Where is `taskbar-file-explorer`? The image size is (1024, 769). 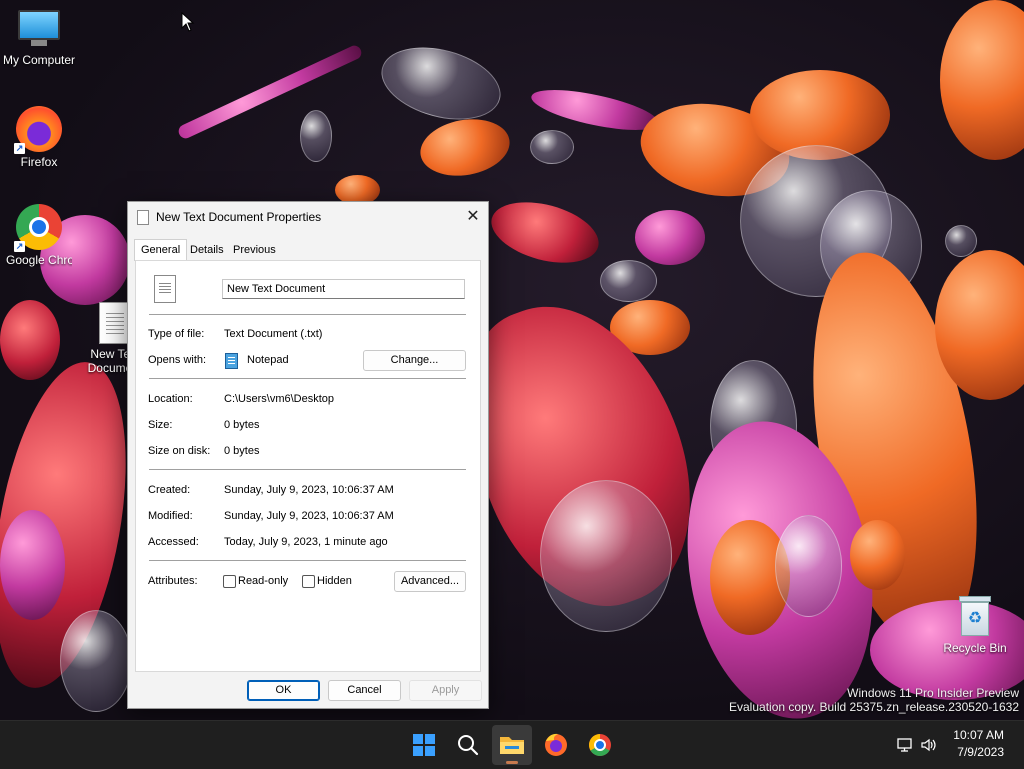 taskbar-file-explorer is located at coordinates (512, 745).